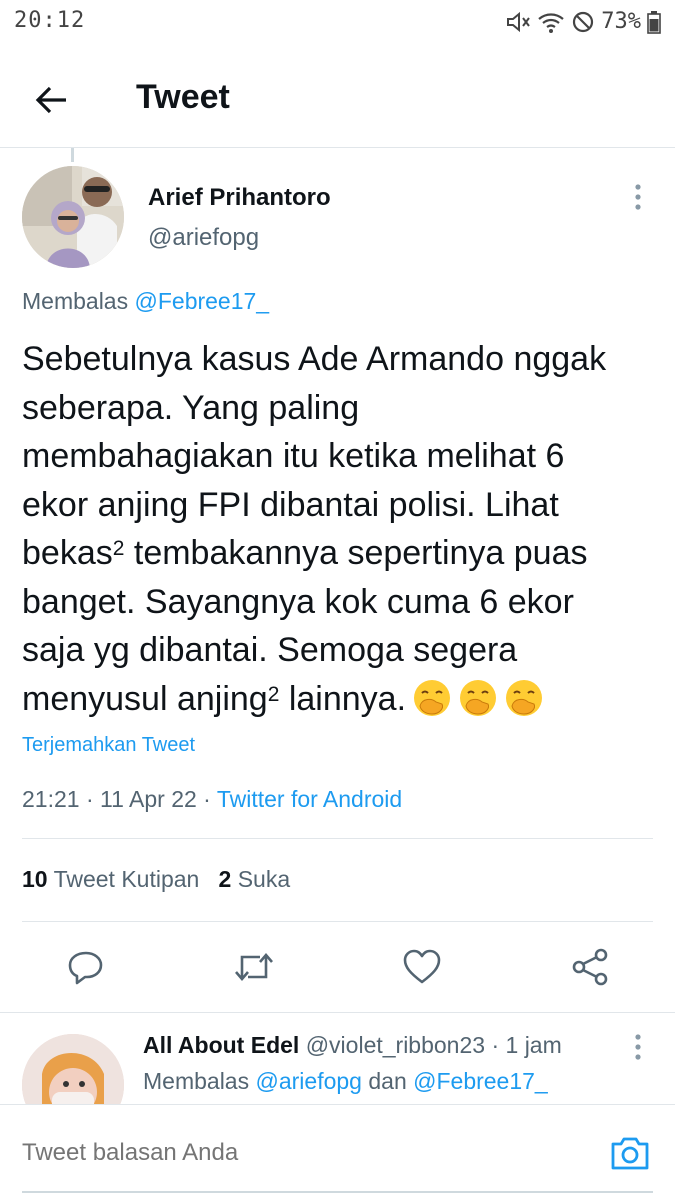  Describe the element at coordinates (293, 456) in the screenshot. I see `tweet-line: membahagiakan itu ketika melihat 6` at that location.